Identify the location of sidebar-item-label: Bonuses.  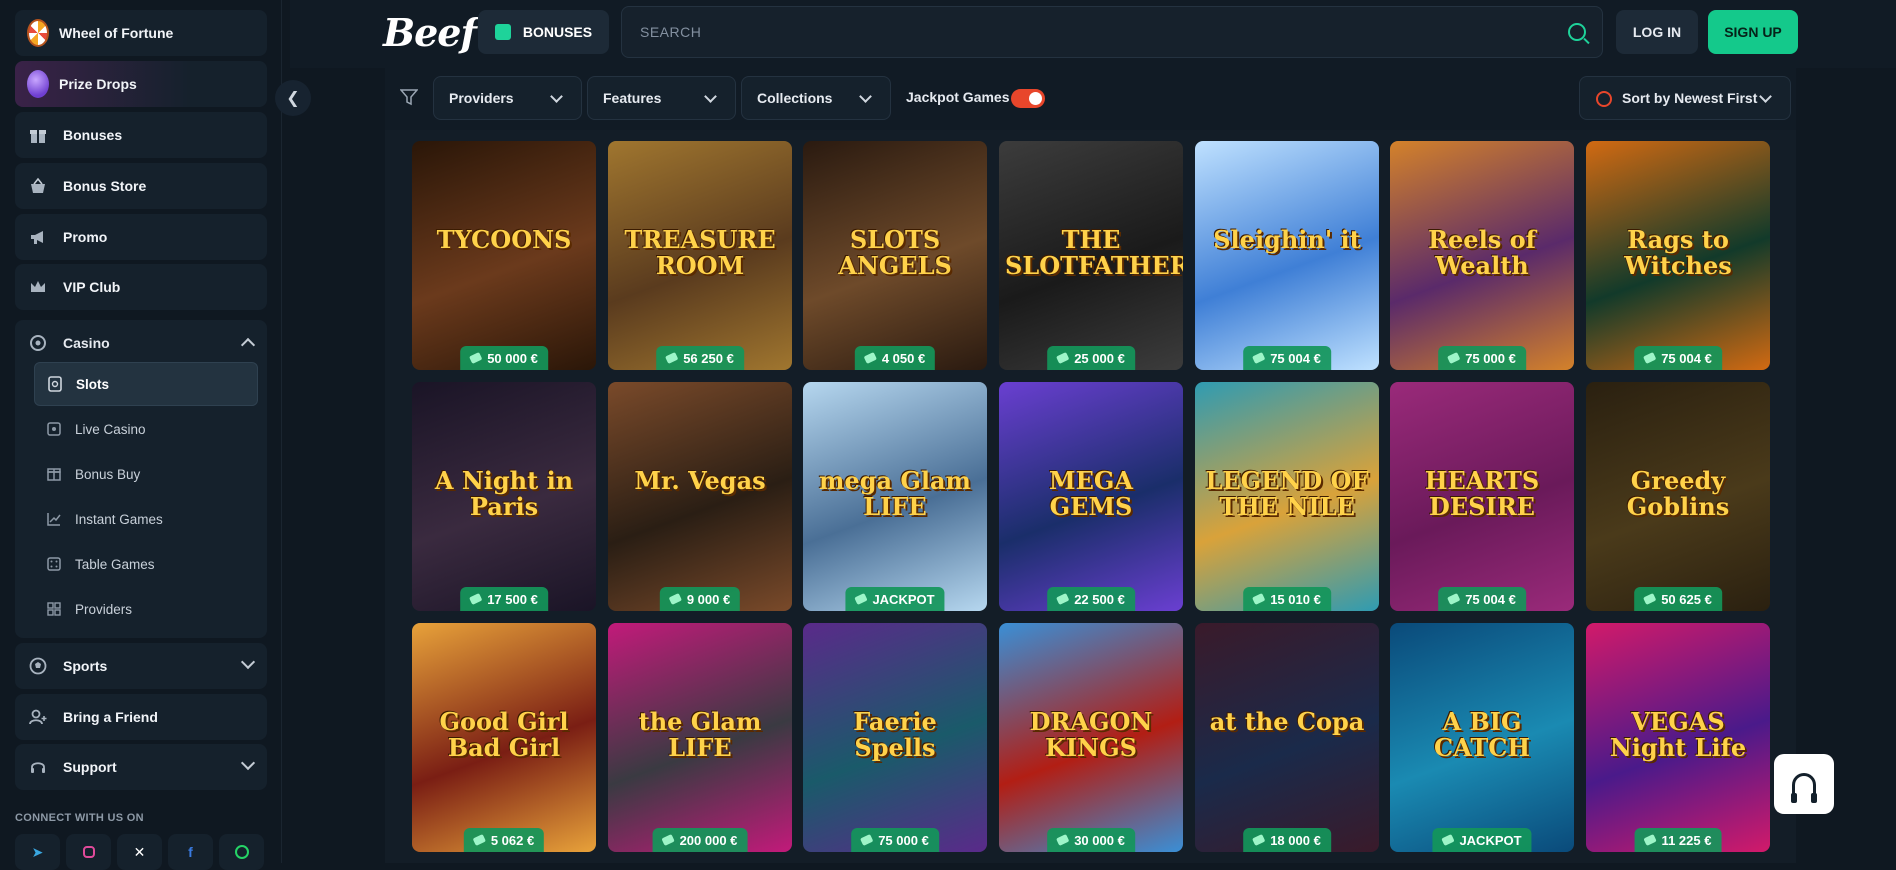
(93, 135).